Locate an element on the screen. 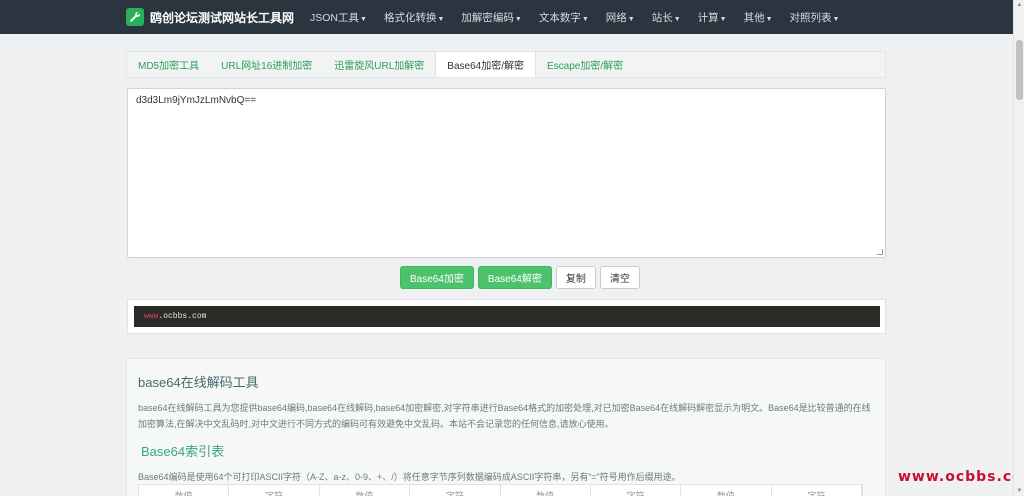 Image resolution: width=1024 pixels, height=496 pixels. resize-handle-icon is located at coordinates (880, 252).